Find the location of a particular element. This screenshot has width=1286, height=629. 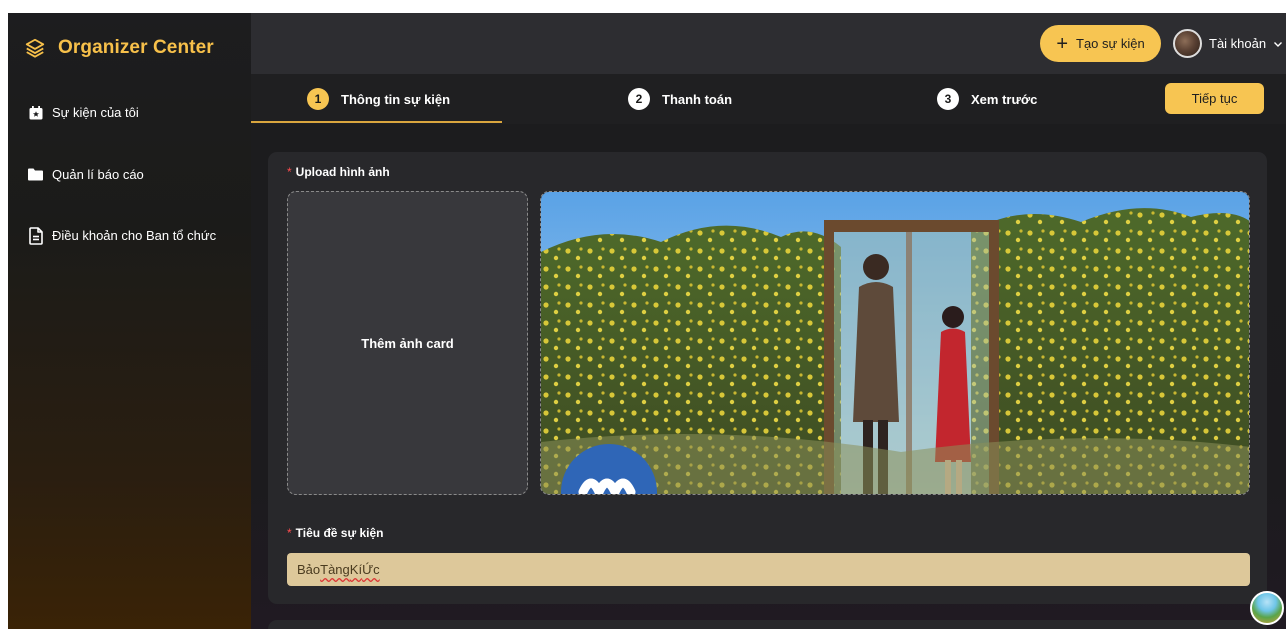

account-label: Tài khoản is located at coordinates (1238, 43).